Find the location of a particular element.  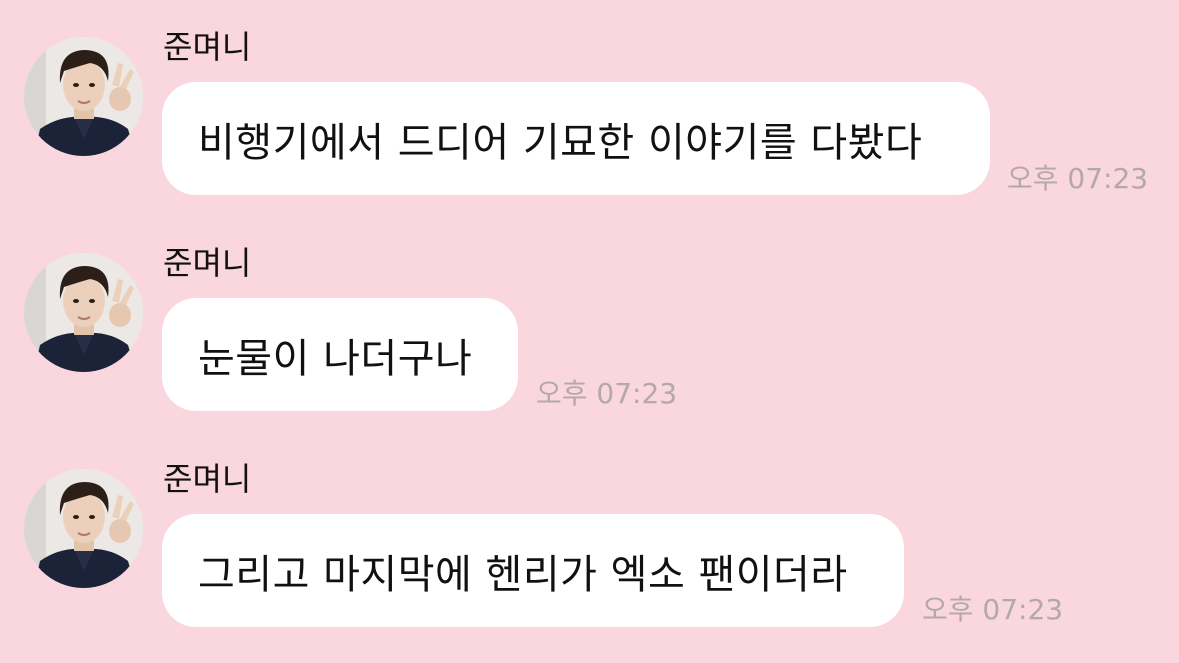

profile-photo-icon is located at coordinates (83, 528).